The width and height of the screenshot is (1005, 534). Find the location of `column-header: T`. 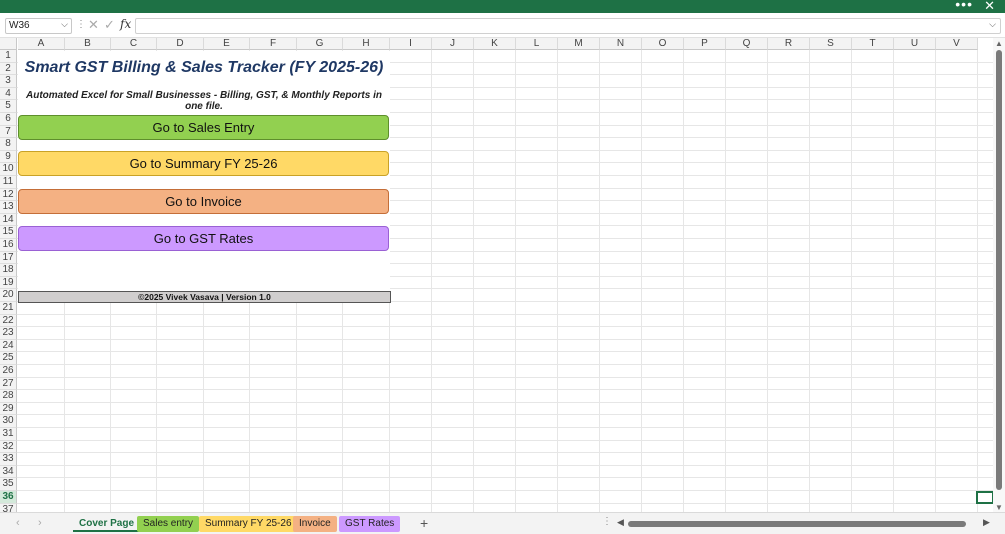

column-header: T is located at coordinates (873, 44).